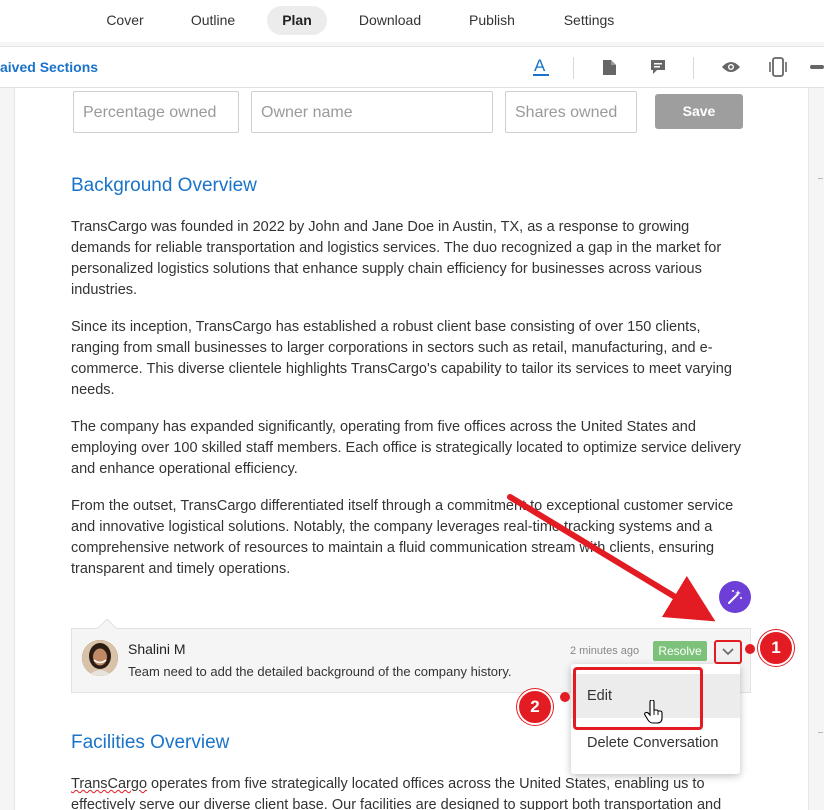 The image size is (824, 810). Describe the element at coordinates (653, 712) in the screenshot. I see `hand-cursor-icon` at that location.